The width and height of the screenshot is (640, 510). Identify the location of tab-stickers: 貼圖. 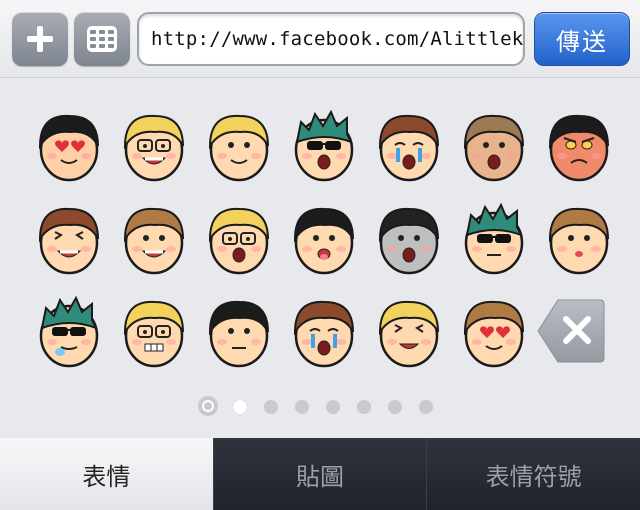
(319, 474).